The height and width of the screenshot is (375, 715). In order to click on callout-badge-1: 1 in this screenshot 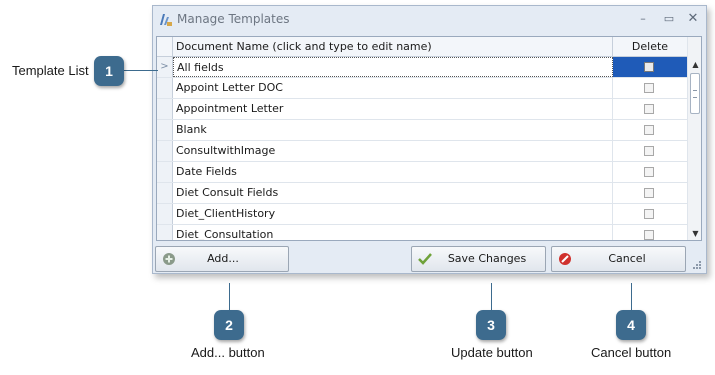, I will do `click(109, 71)`.